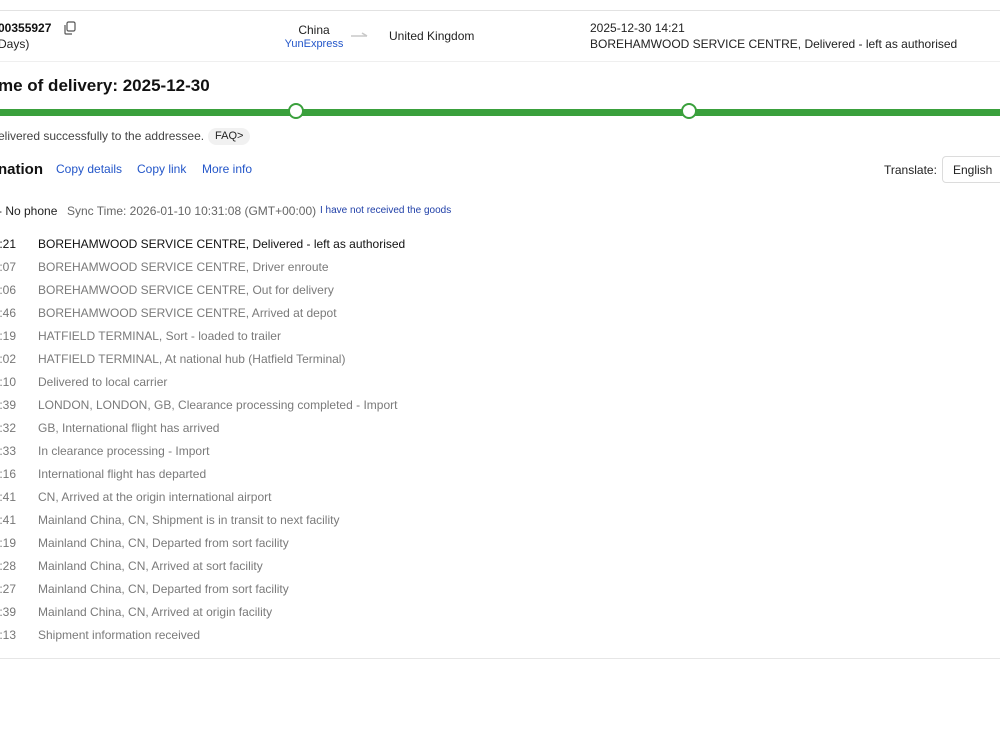 The height and width of the screenshot is (750, 1000). Describe the element at coordinates (26, 28) in the screenshot. I see `tracking-number: 00355927` at that location.